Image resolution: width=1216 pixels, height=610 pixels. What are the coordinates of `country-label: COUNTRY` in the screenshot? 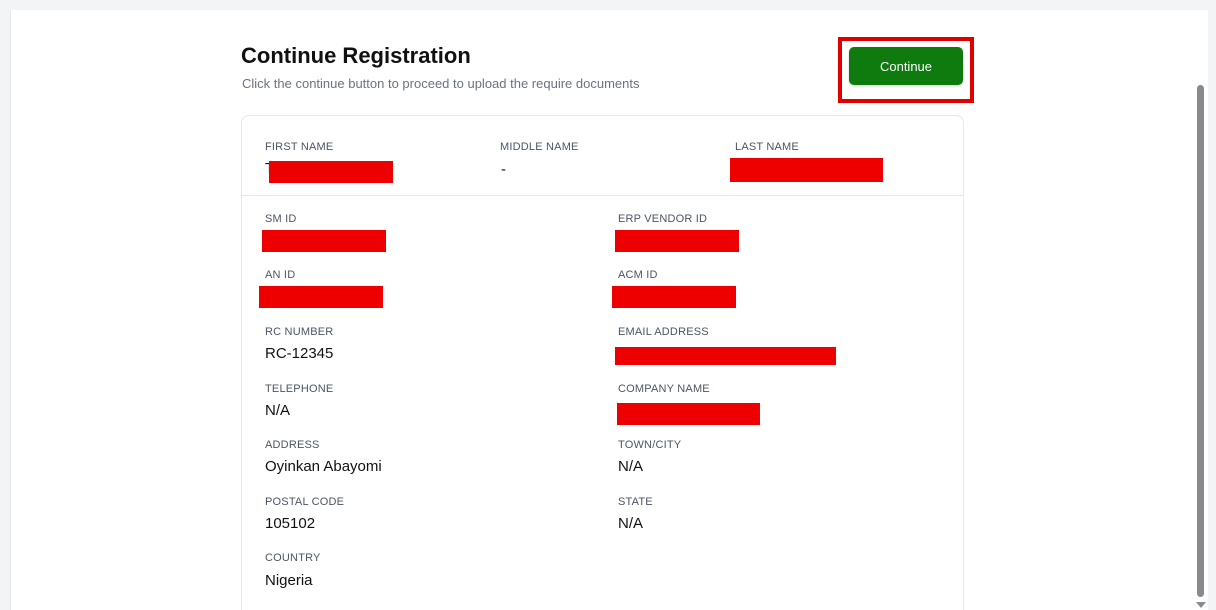 It's located at (293, 558).